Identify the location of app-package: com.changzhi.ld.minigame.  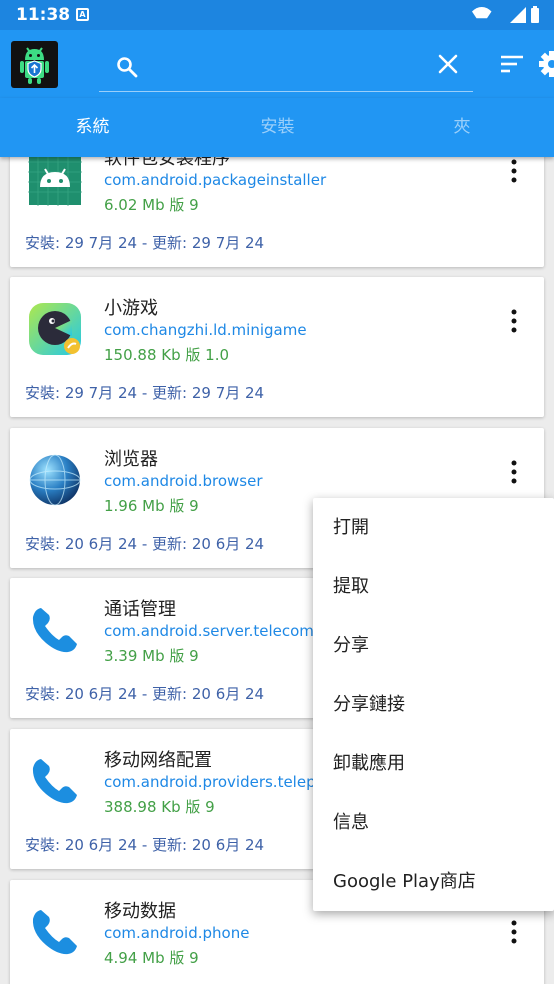
(205, 330).